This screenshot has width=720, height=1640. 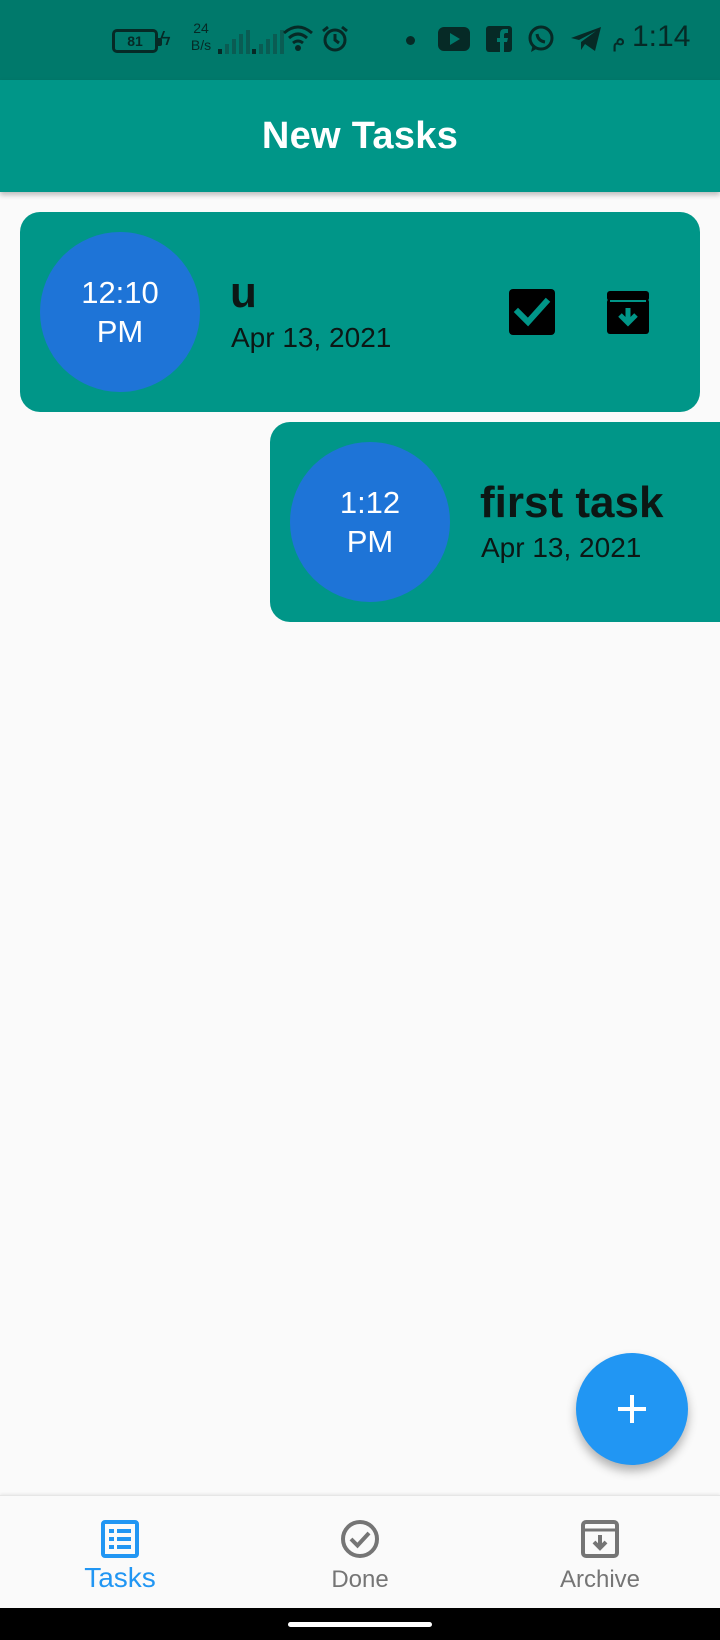 I want to click on nav-tab-label: Archive, so click(x=600, y=1579).